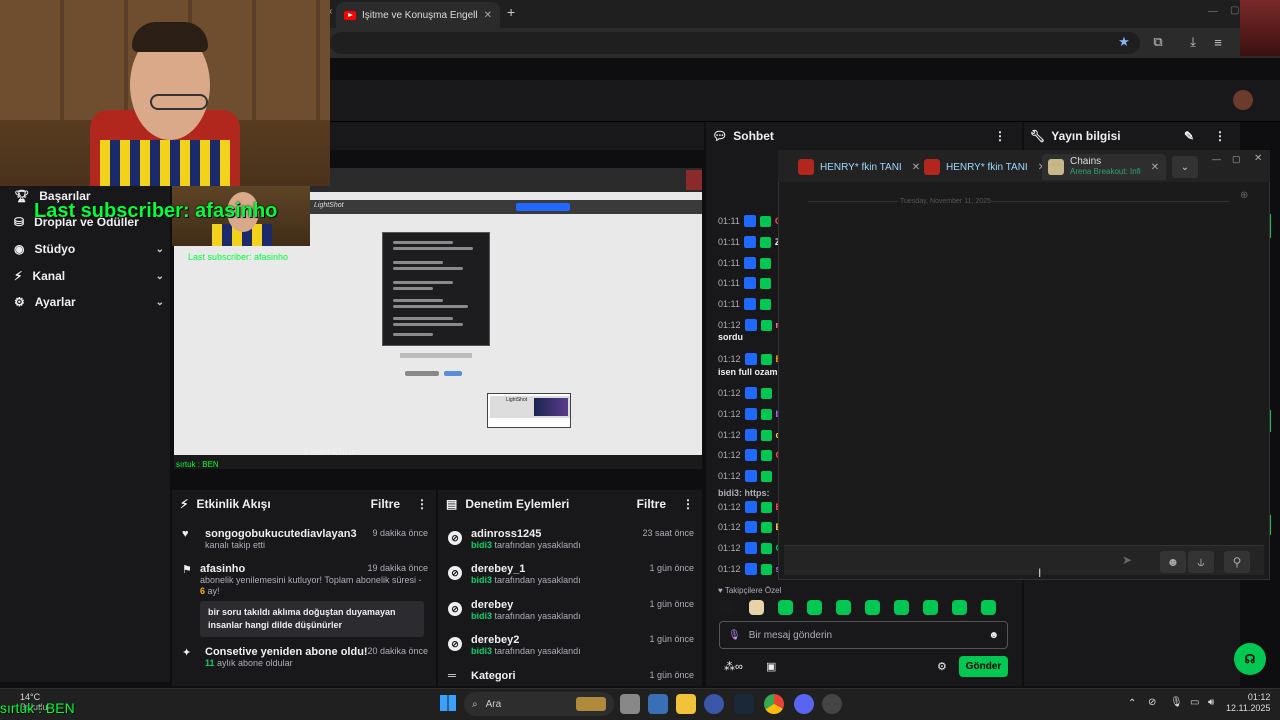  Describe the element at coordinates (455, 573) in the screenshot. I see `ban-icon: ⊘` at that location.